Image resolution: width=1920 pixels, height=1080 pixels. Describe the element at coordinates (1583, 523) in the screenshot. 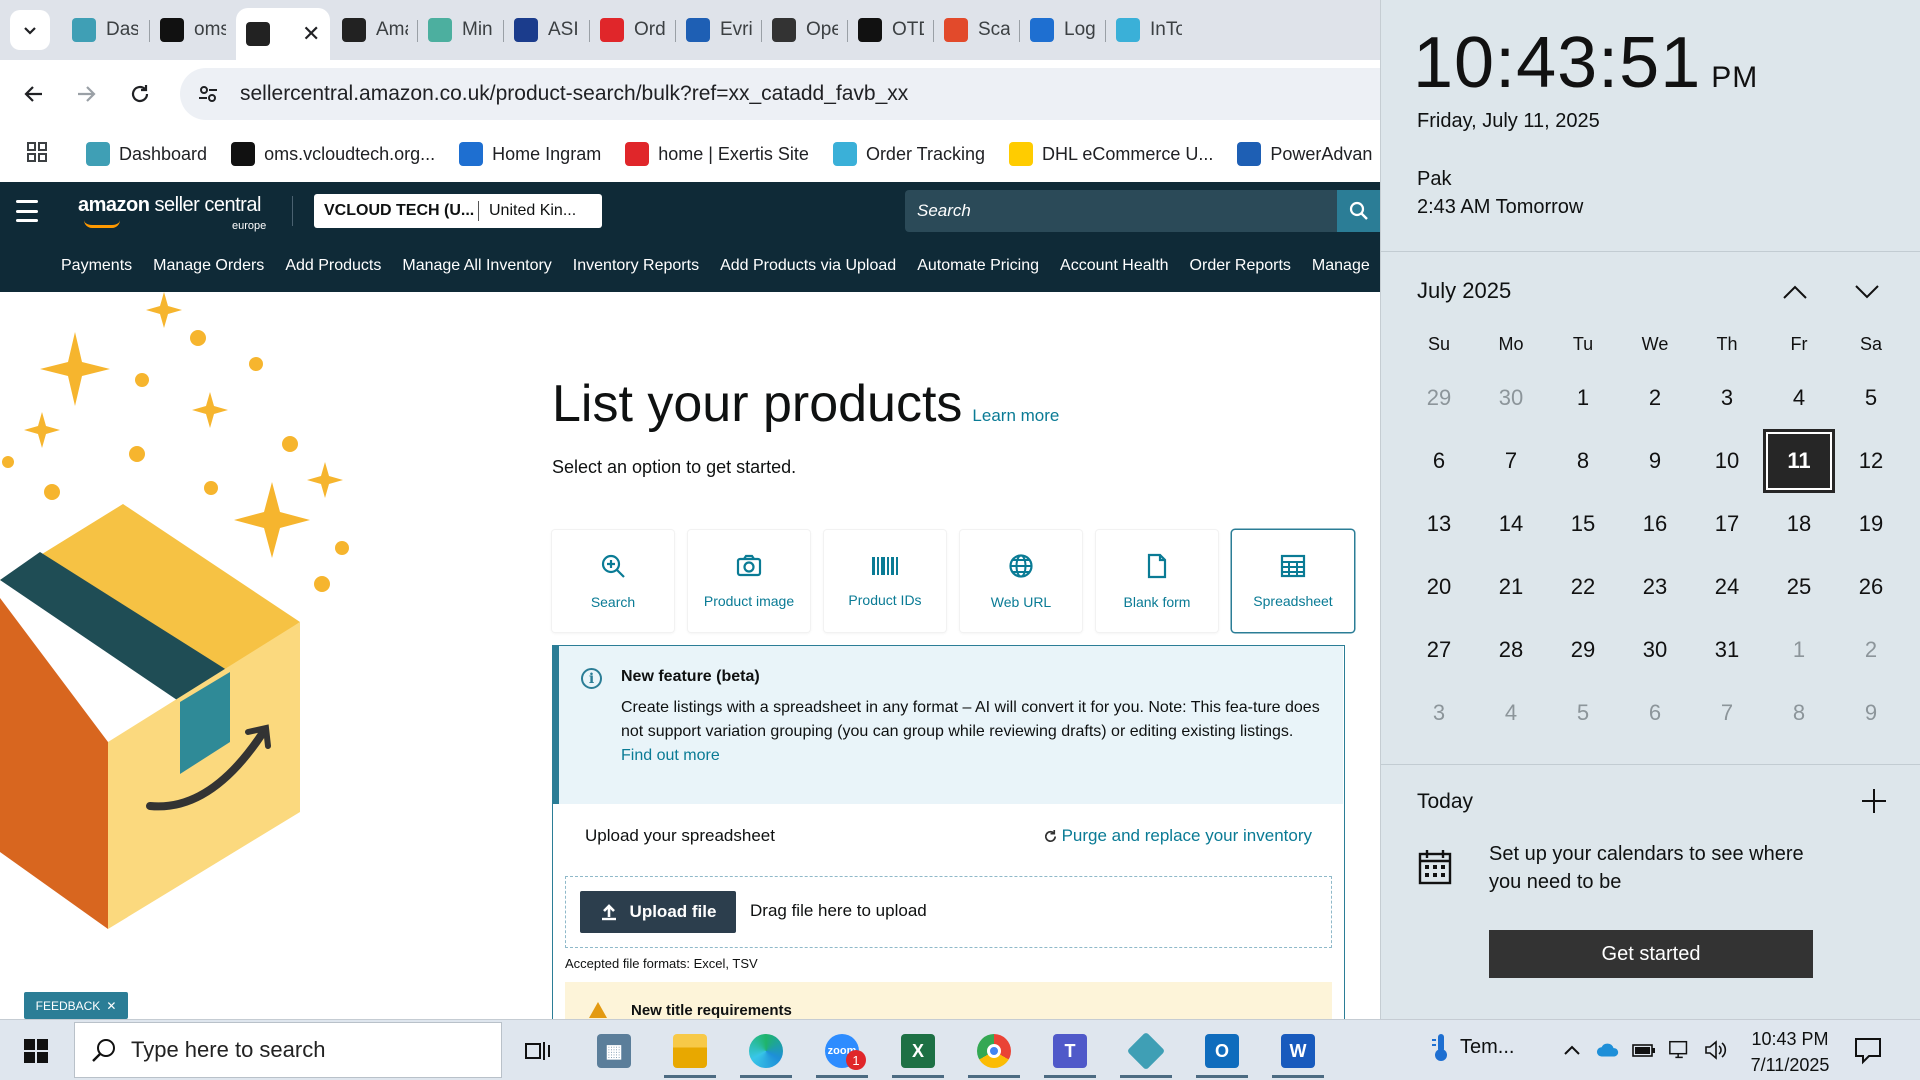

I see `calendar-day: 15` at that location.